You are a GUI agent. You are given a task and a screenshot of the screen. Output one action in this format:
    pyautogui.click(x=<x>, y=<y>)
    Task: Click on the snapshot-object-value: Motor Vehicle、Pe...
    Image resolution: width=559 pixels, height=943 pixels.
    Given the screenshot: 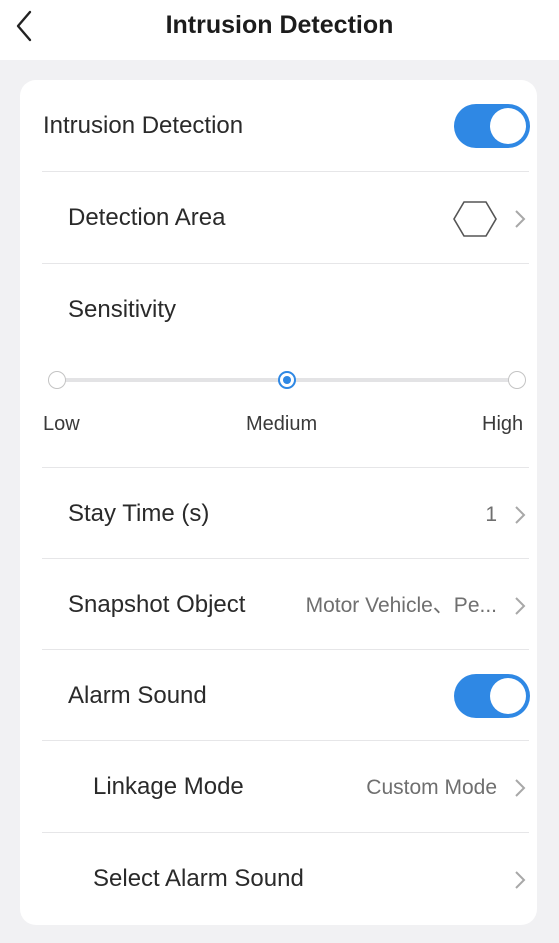 What is the action you would take?
    pyautogui.click(x=401, y=605)
    